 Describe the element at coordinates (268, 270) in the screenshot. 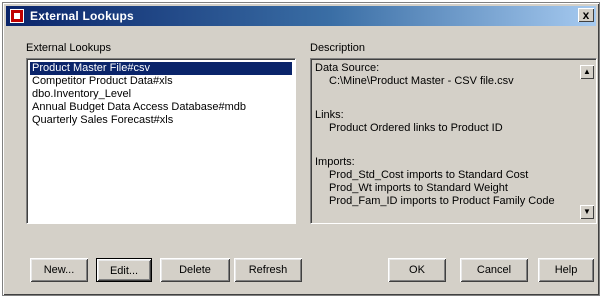

I see `refresh-button: Refresh` at that location.